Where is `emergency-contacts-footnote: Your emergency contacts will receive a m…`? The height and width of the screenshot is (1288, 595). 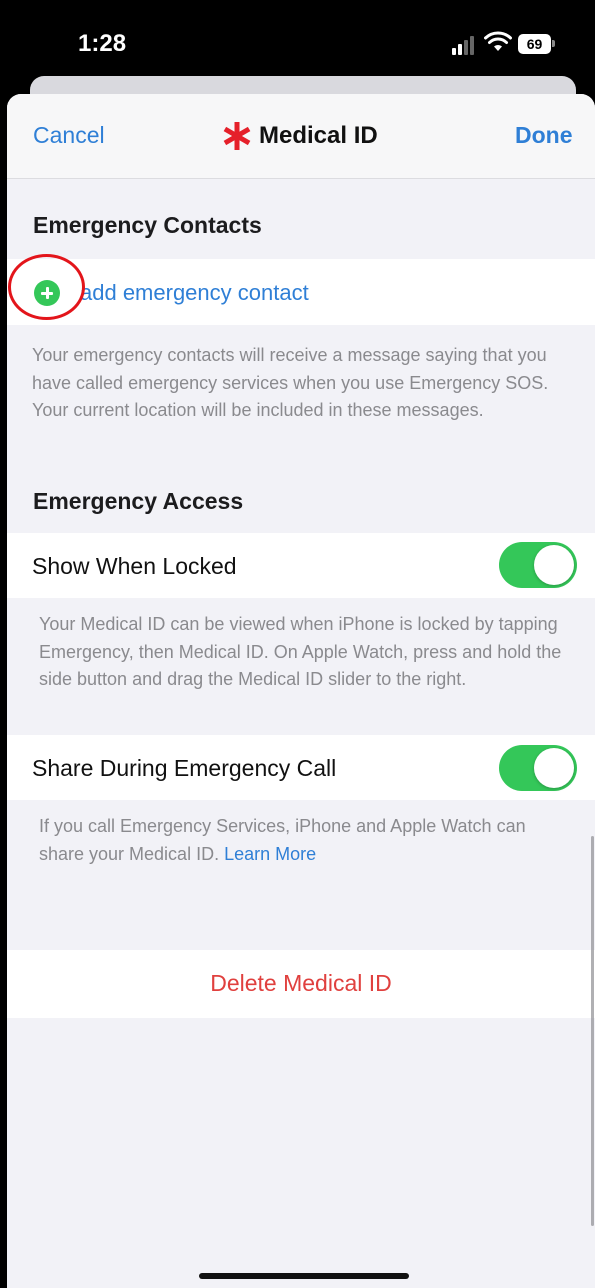 emergency-contacts-footnote: Your emergency contacts will receive a m… is located at coordinates (290, 382).